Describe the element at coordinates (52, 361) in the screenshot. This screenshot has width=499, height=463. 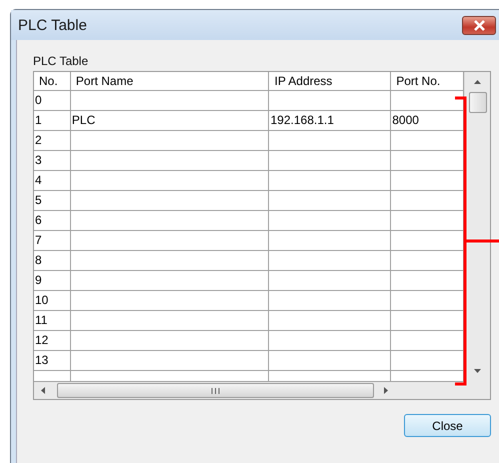
I see `table-cell: 13` at that location.